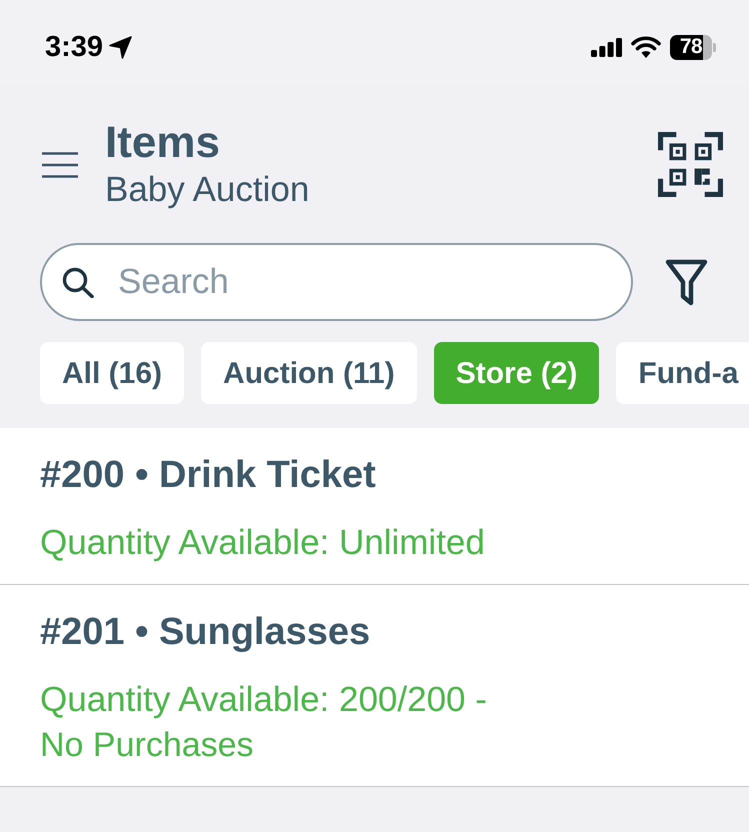 This screenshot has width=749, height=832. What do you see at coordinates (686, 282) in the screenshot?
I see `filter-icon` at bounding box center [686, 282].